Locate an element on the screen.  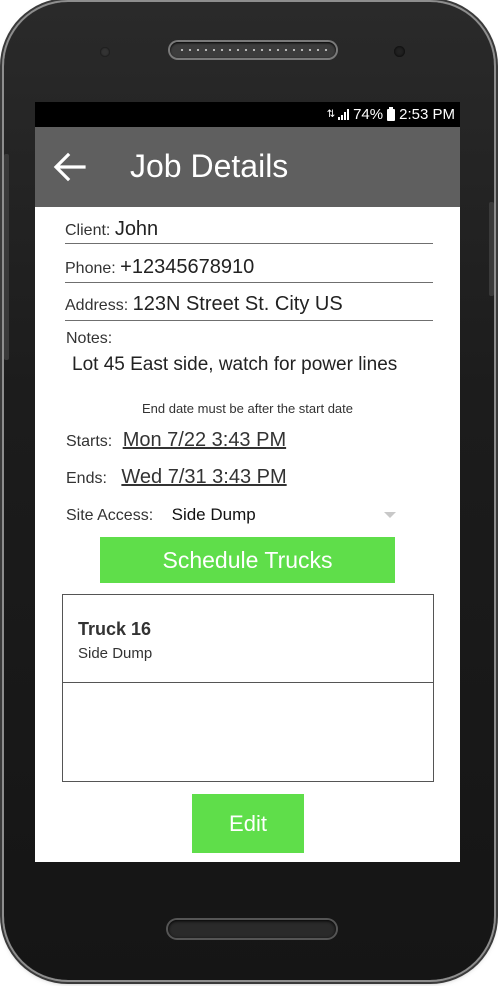
starts-row: Starts: Mon 7/22 3:43 PM is located at coordinates (176, 440).